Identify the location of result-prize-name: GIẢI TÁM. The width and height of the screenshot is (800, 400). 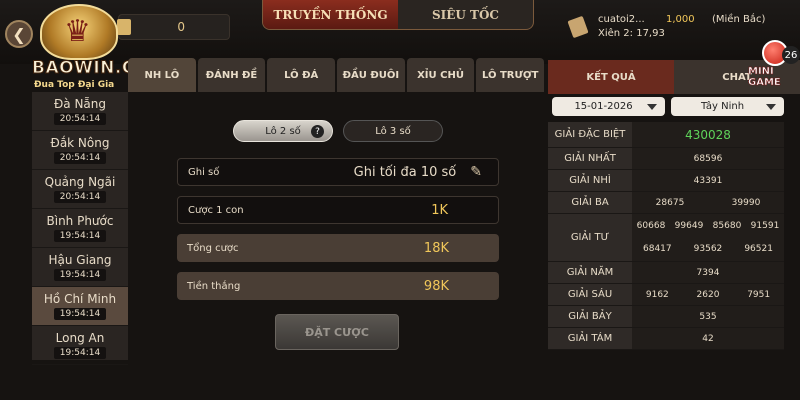
(590, 338).